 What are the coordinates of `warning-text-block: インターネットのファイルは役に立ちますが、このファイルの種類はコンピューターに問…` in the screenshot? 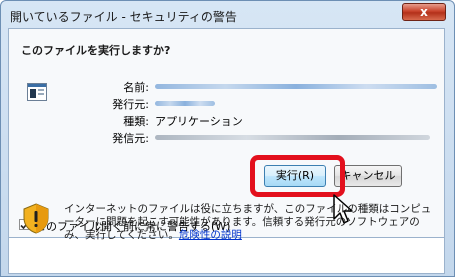 It's located at (250, 222).